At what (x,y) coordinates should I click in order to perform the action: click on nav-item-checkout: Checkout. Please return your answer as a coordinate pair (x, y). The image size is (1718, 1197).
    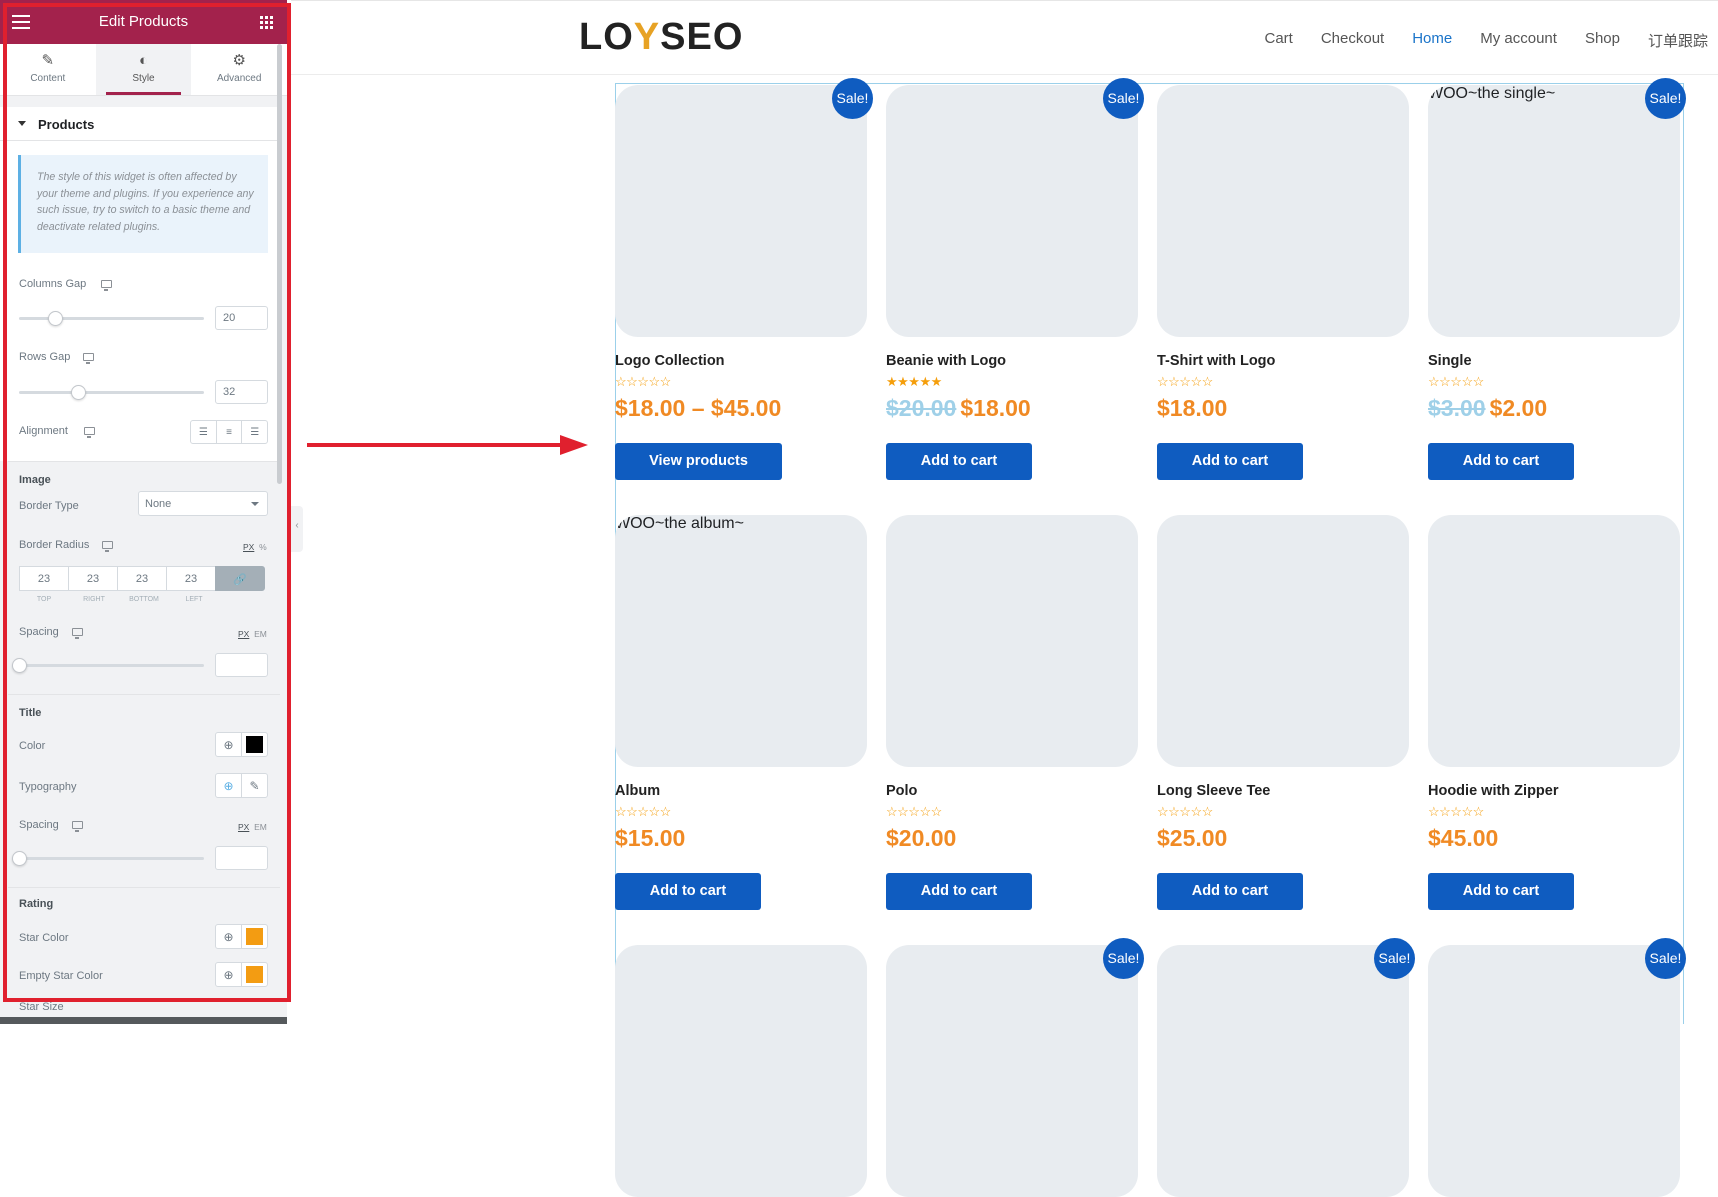
    Looking at the image, I should click on (1352, 40).